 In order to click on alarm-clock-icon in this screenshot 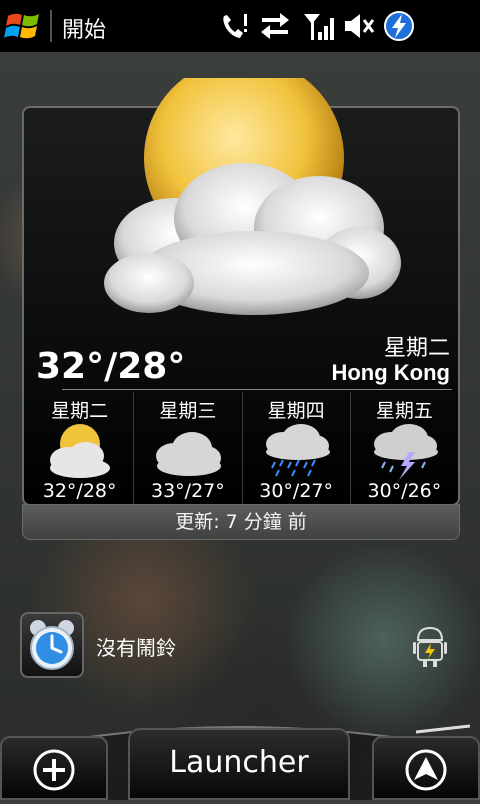, I will do `click(52, 645)`.